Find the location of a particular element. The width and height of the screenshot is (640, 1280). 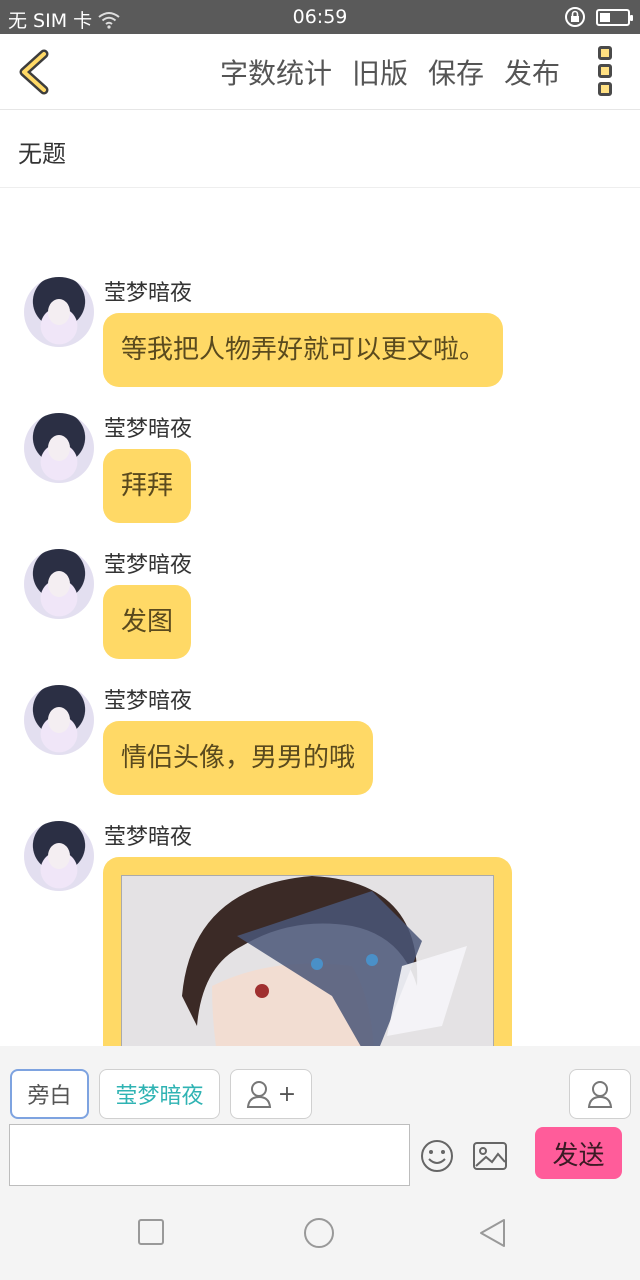

more-menu-icon is located at coordinates (606, 71).